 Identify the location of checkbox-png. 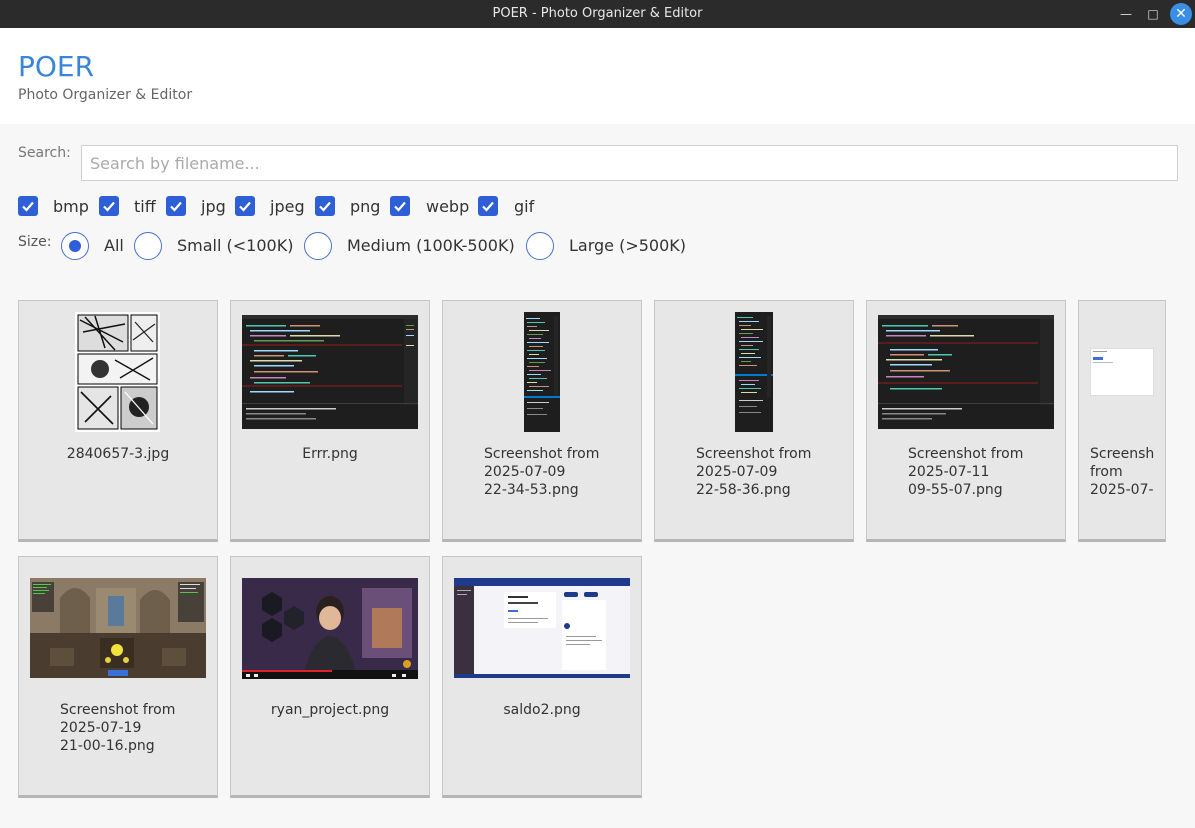
(325, 206).